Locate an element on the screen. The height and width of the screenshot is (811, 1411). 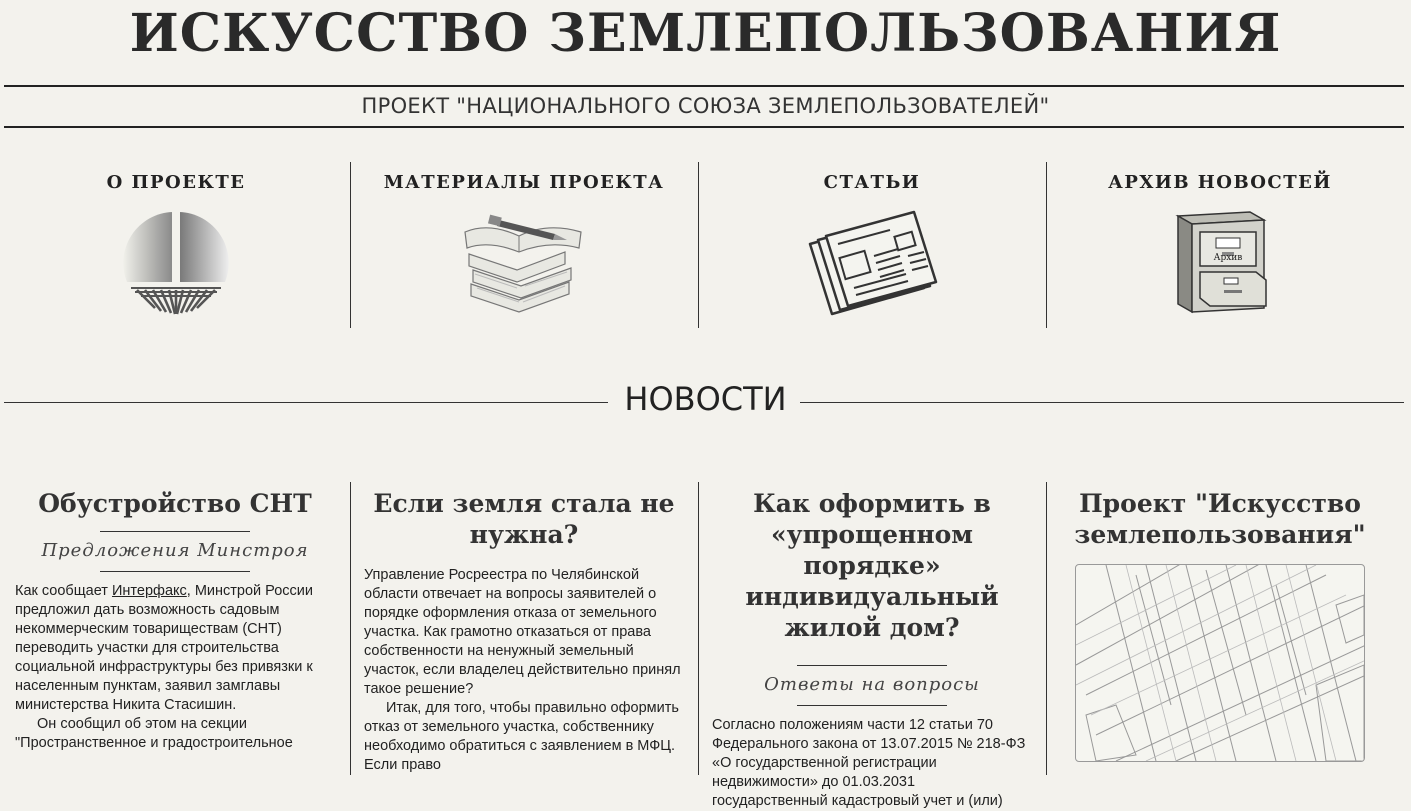
article-category: Ответы на вопросы is located at coordinates (872, 685).